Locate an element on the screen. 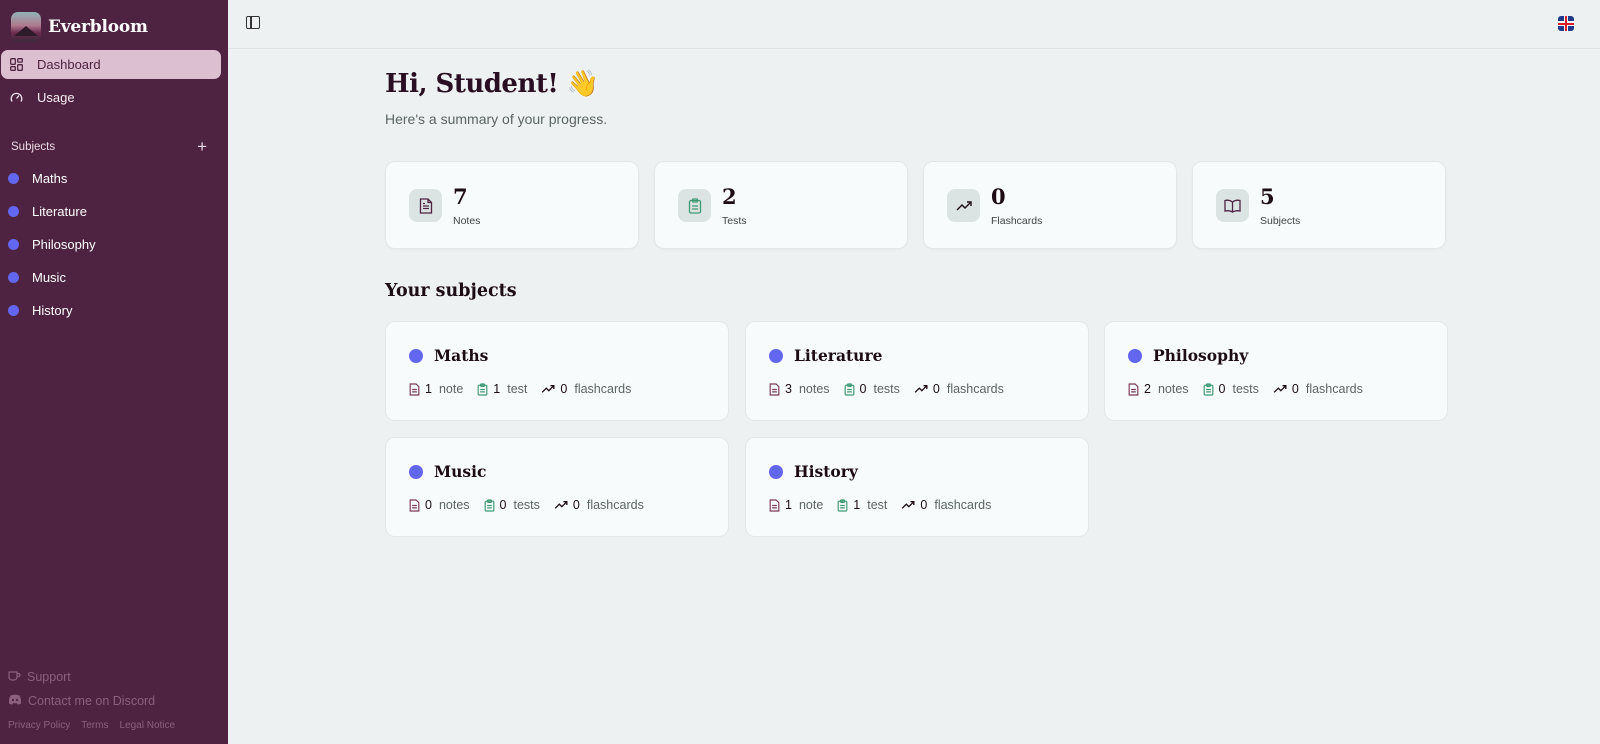 The width and height of the screenshot is (1600, 744). subject-card-literature: Literature 3 notes 0 tests 0 flashcards is located at coordinates (917, 371).